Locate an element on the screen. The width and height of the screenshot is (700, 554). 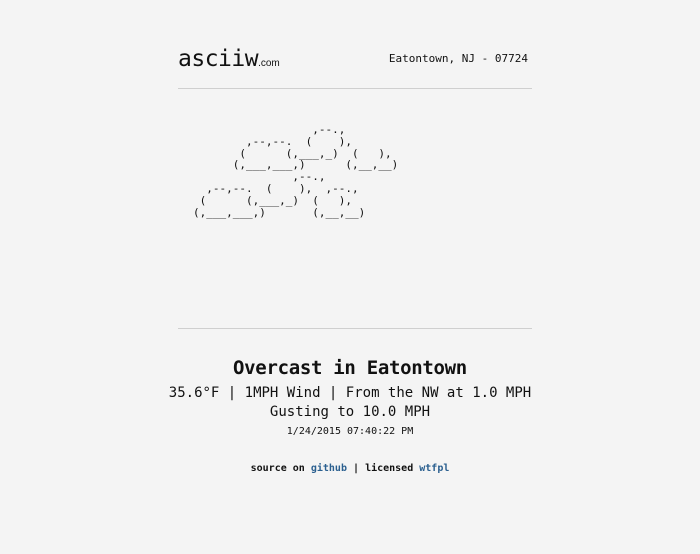
footer-licensed-text: licensed is located at coordinates (389, 468).